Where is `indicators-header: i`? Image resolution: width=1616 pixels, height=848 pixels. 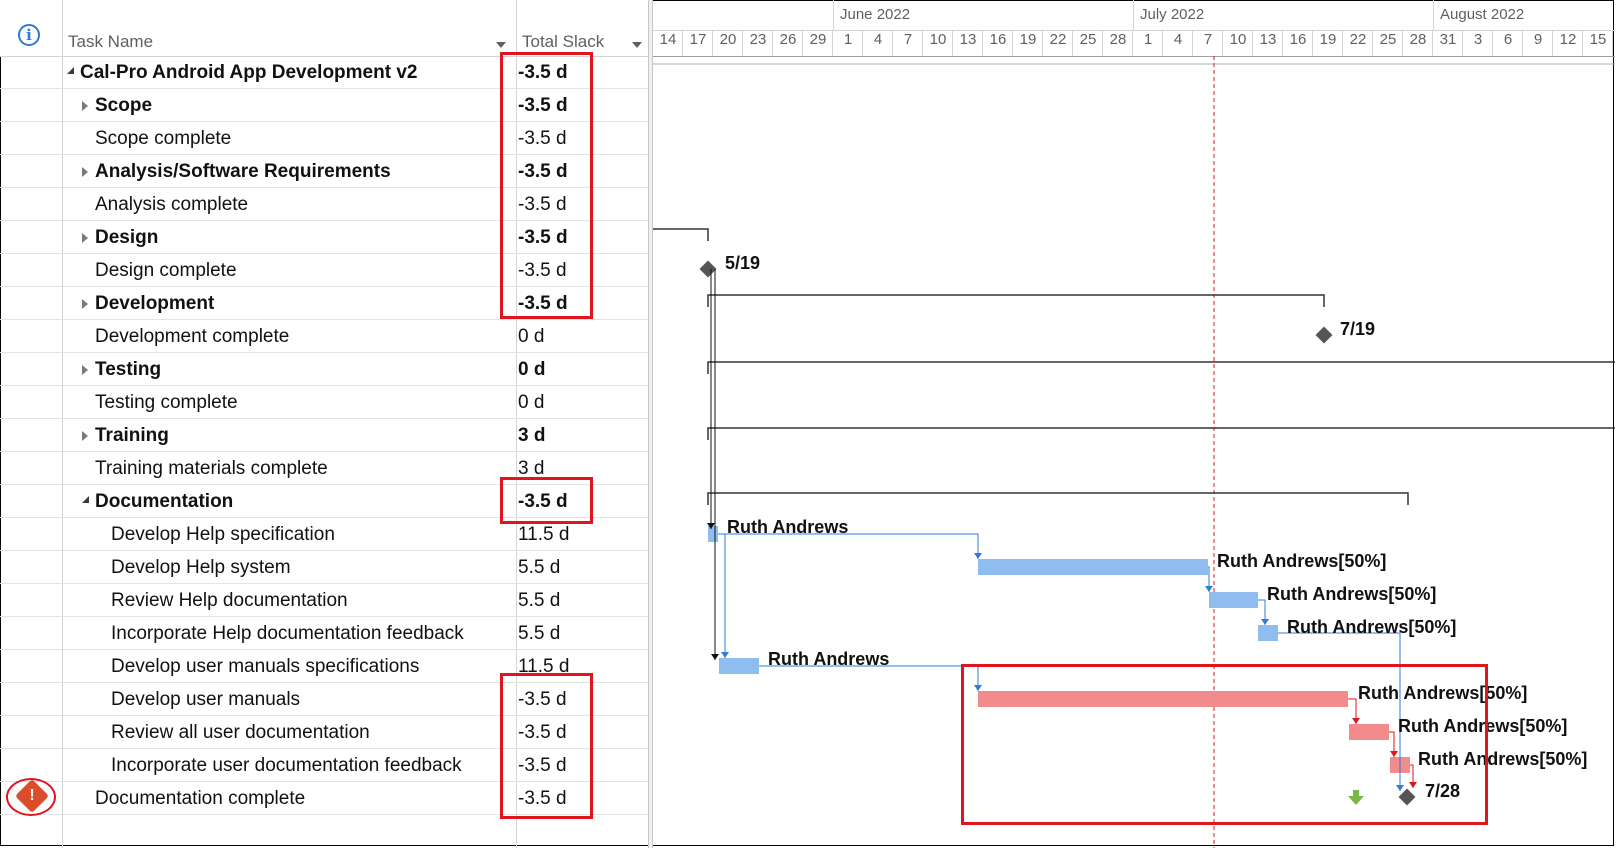
indicators-header: i is located at coordinates (31, 28).